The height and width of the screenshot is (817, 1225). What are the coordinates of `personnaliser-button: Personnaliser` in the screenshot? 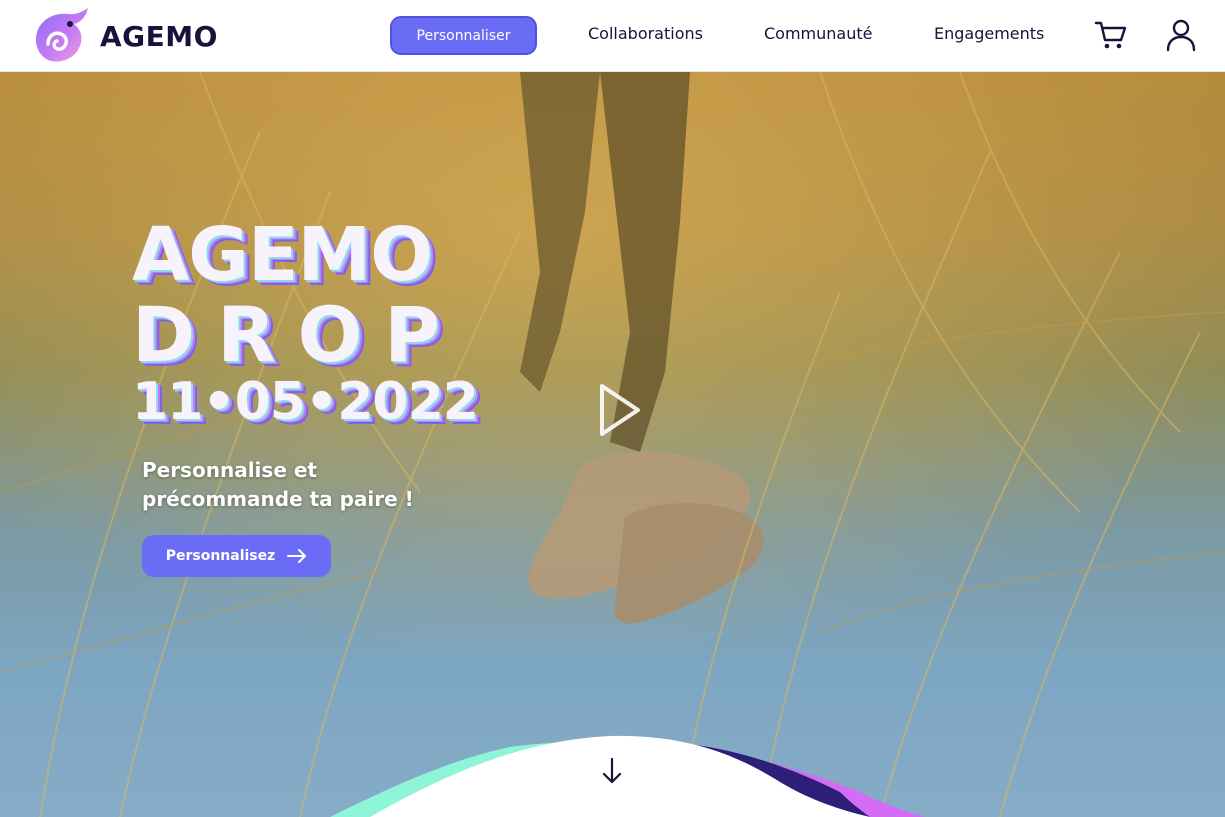 It's located at (463, 35).